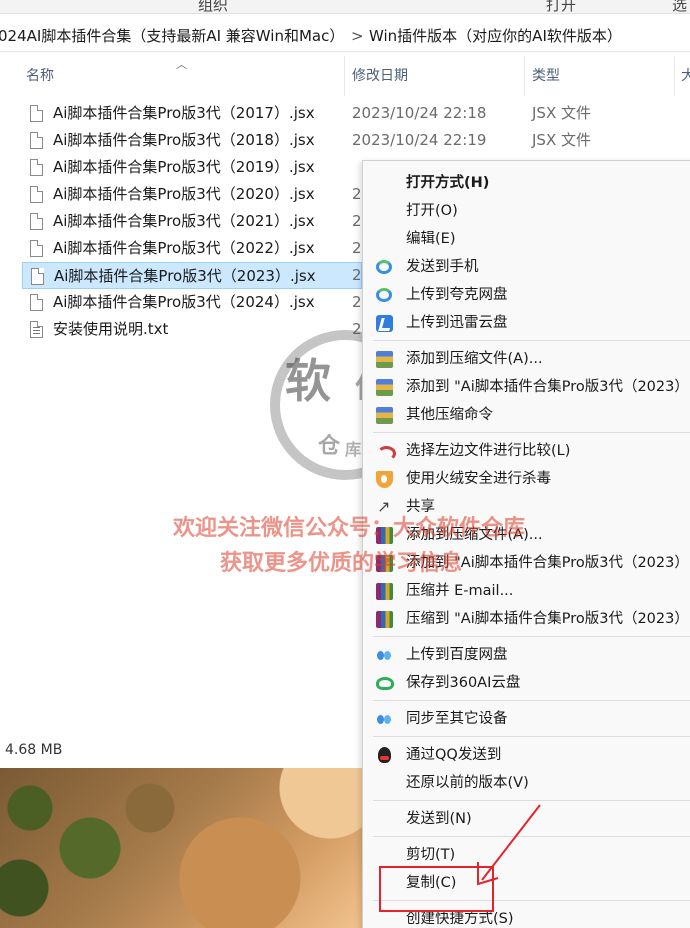  I want to click on file-row: Ai脚本插件合集Pro版3代（2018）.jsx, so click(192, 140).